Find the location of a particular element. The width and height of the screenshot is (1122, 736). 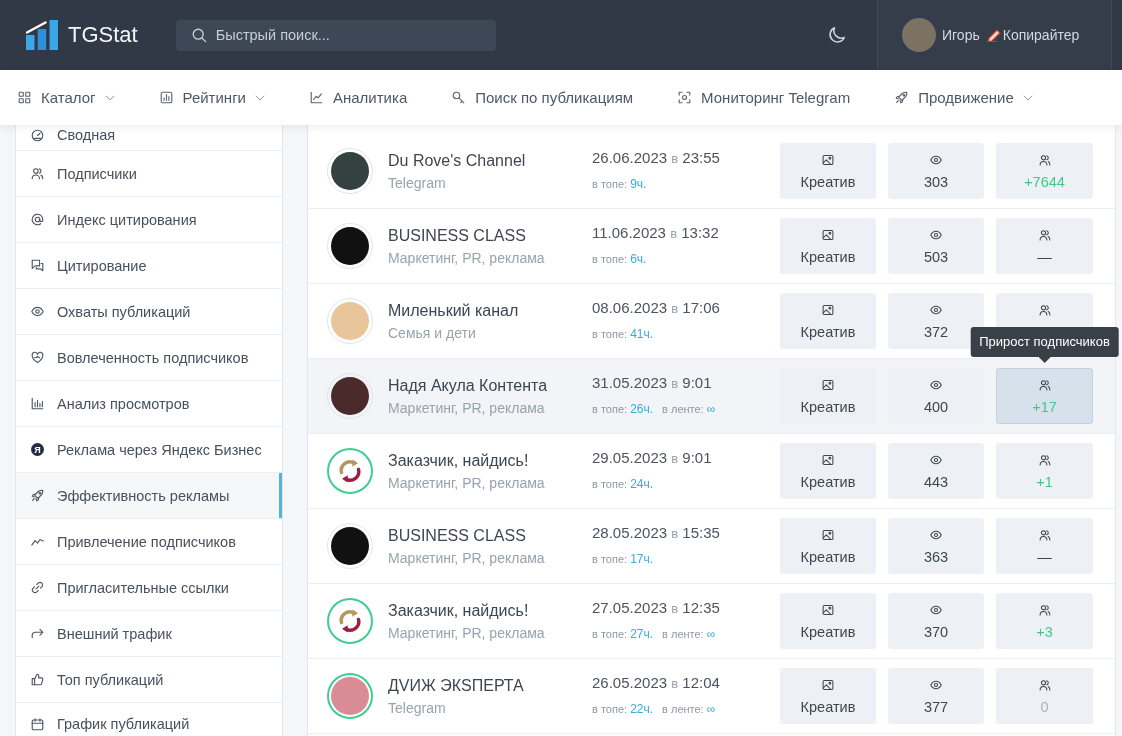

post-stat: в топе: 26ч. is located at coordinates (623, 409).